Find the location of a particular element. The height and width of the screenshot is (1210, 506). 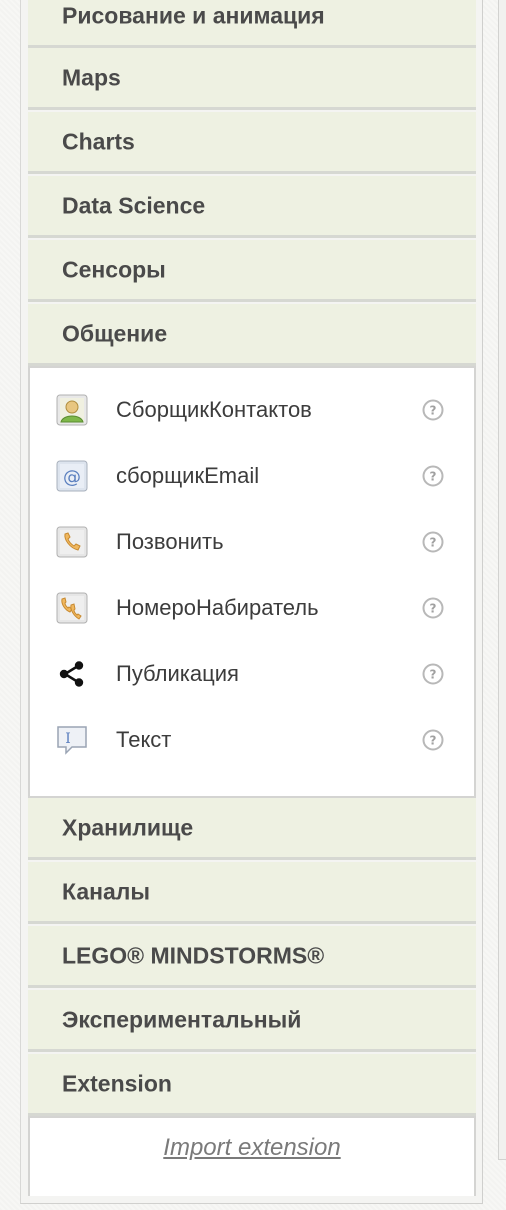

category-lego-mindstorms: LEGO® MINDSTORMS® is located at coordinates (252, 957).